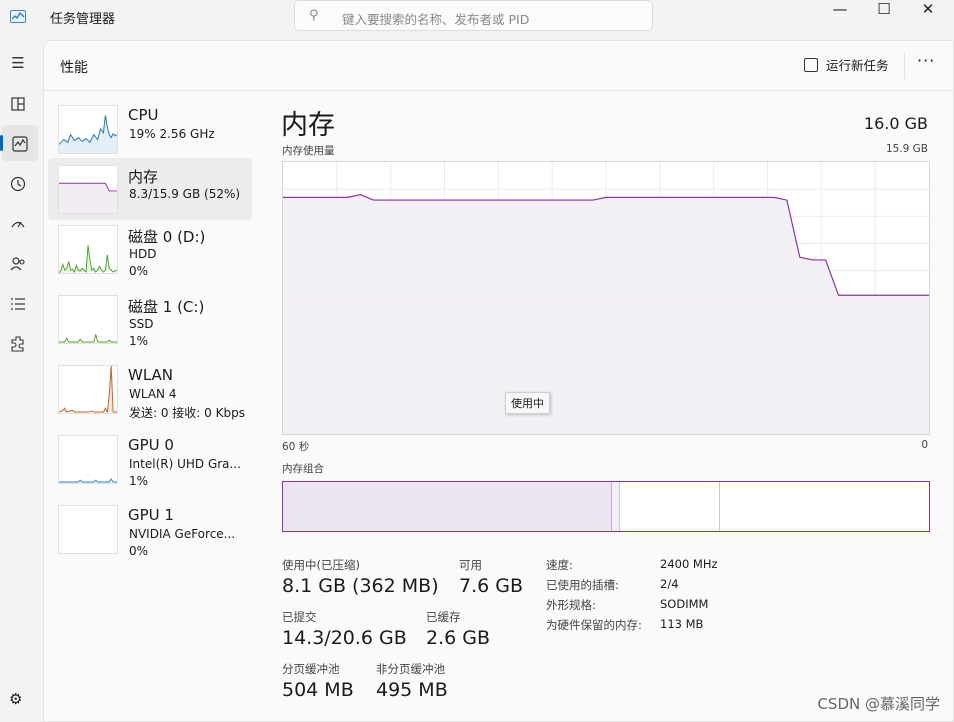 This screenshot has height=722, width=954. I want to click on new-task-icon, so click(811, 65).